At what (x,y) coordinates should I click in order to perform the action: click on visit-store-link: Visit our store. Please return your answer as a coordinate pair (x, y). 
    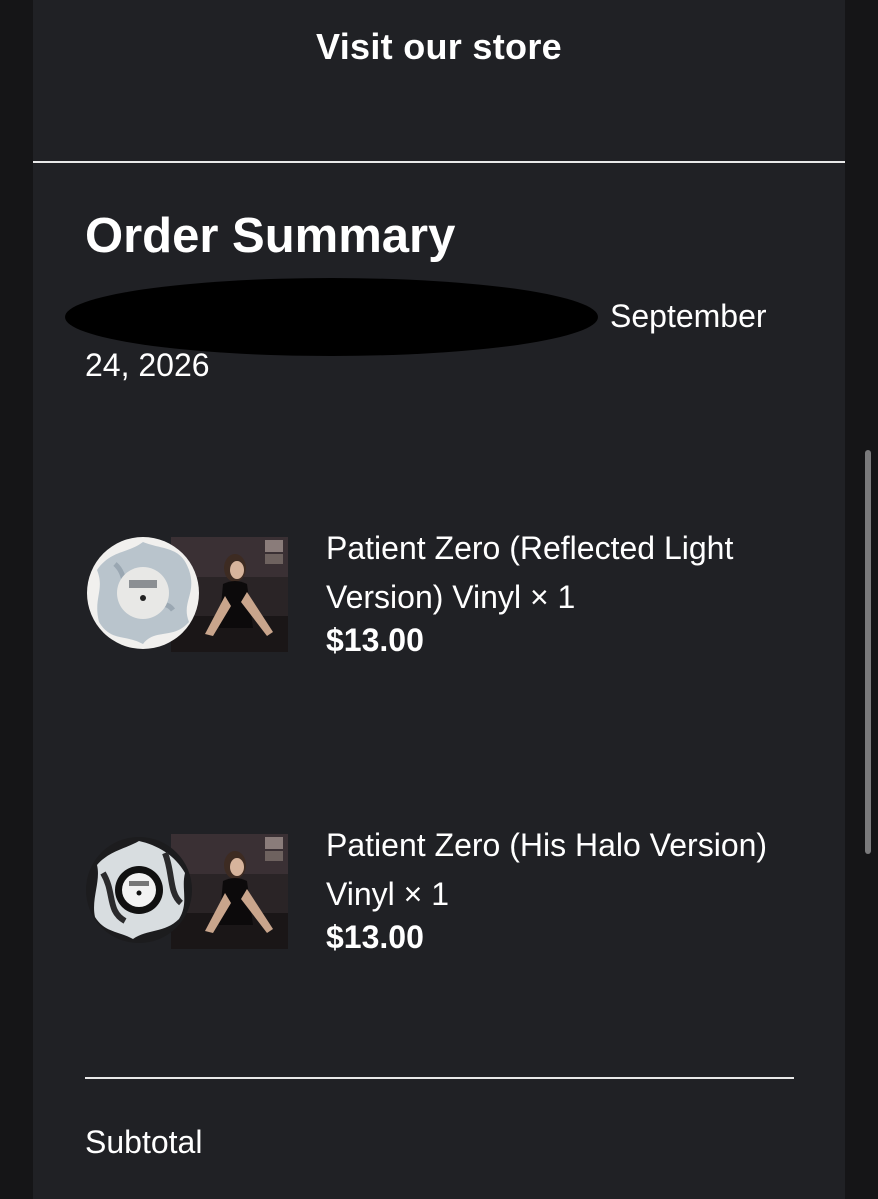
    Looking at the image, I should click on (439, 47).